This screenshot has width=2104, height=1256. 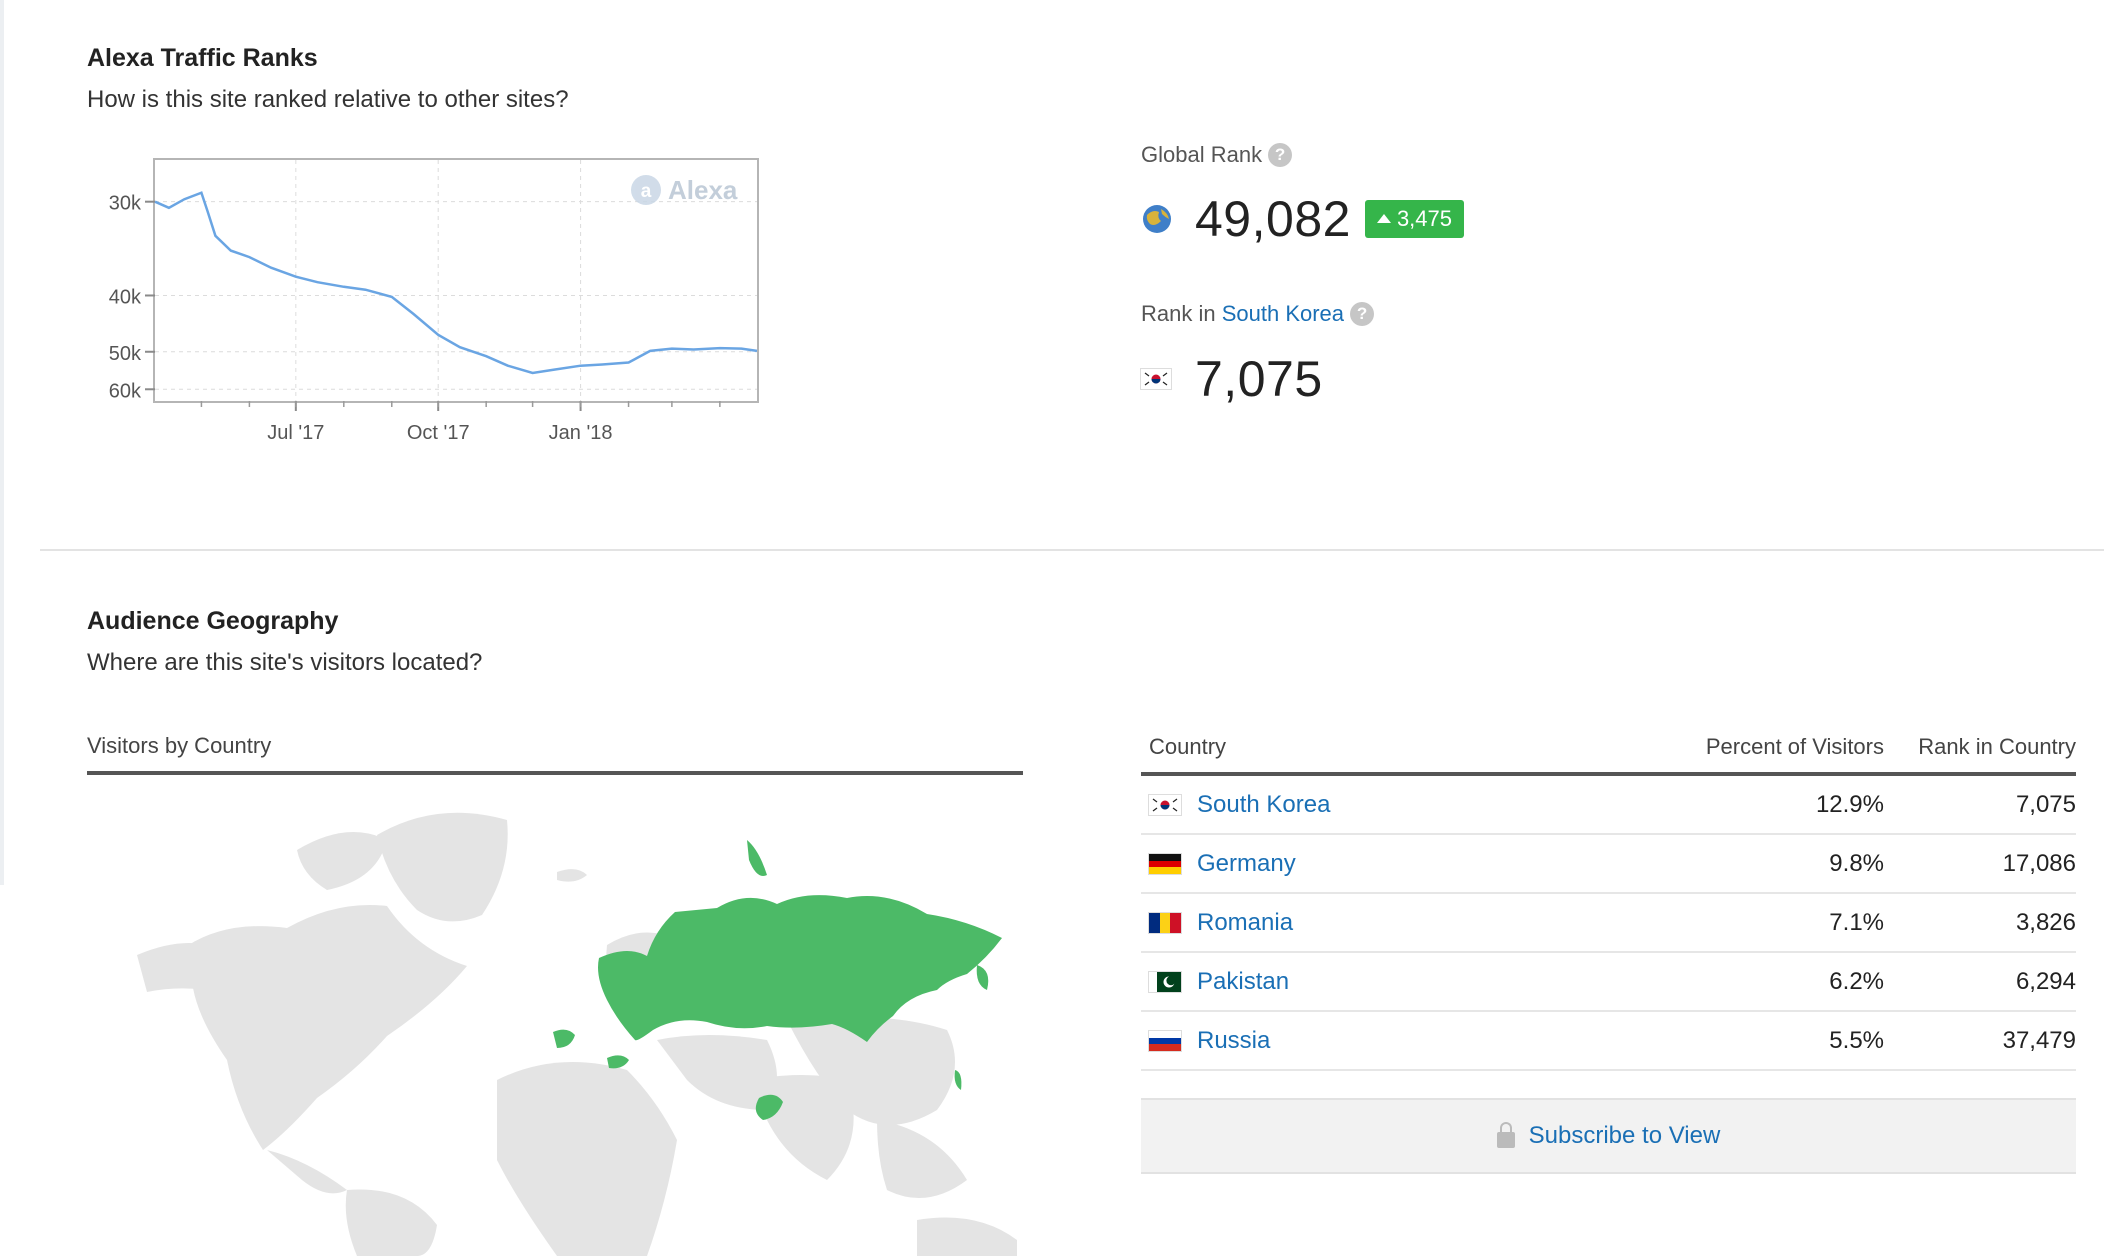 What do you see at coordinates (646, 191) in the screenshot?
I see `svg-text: a` at bounding box center [646, 191].